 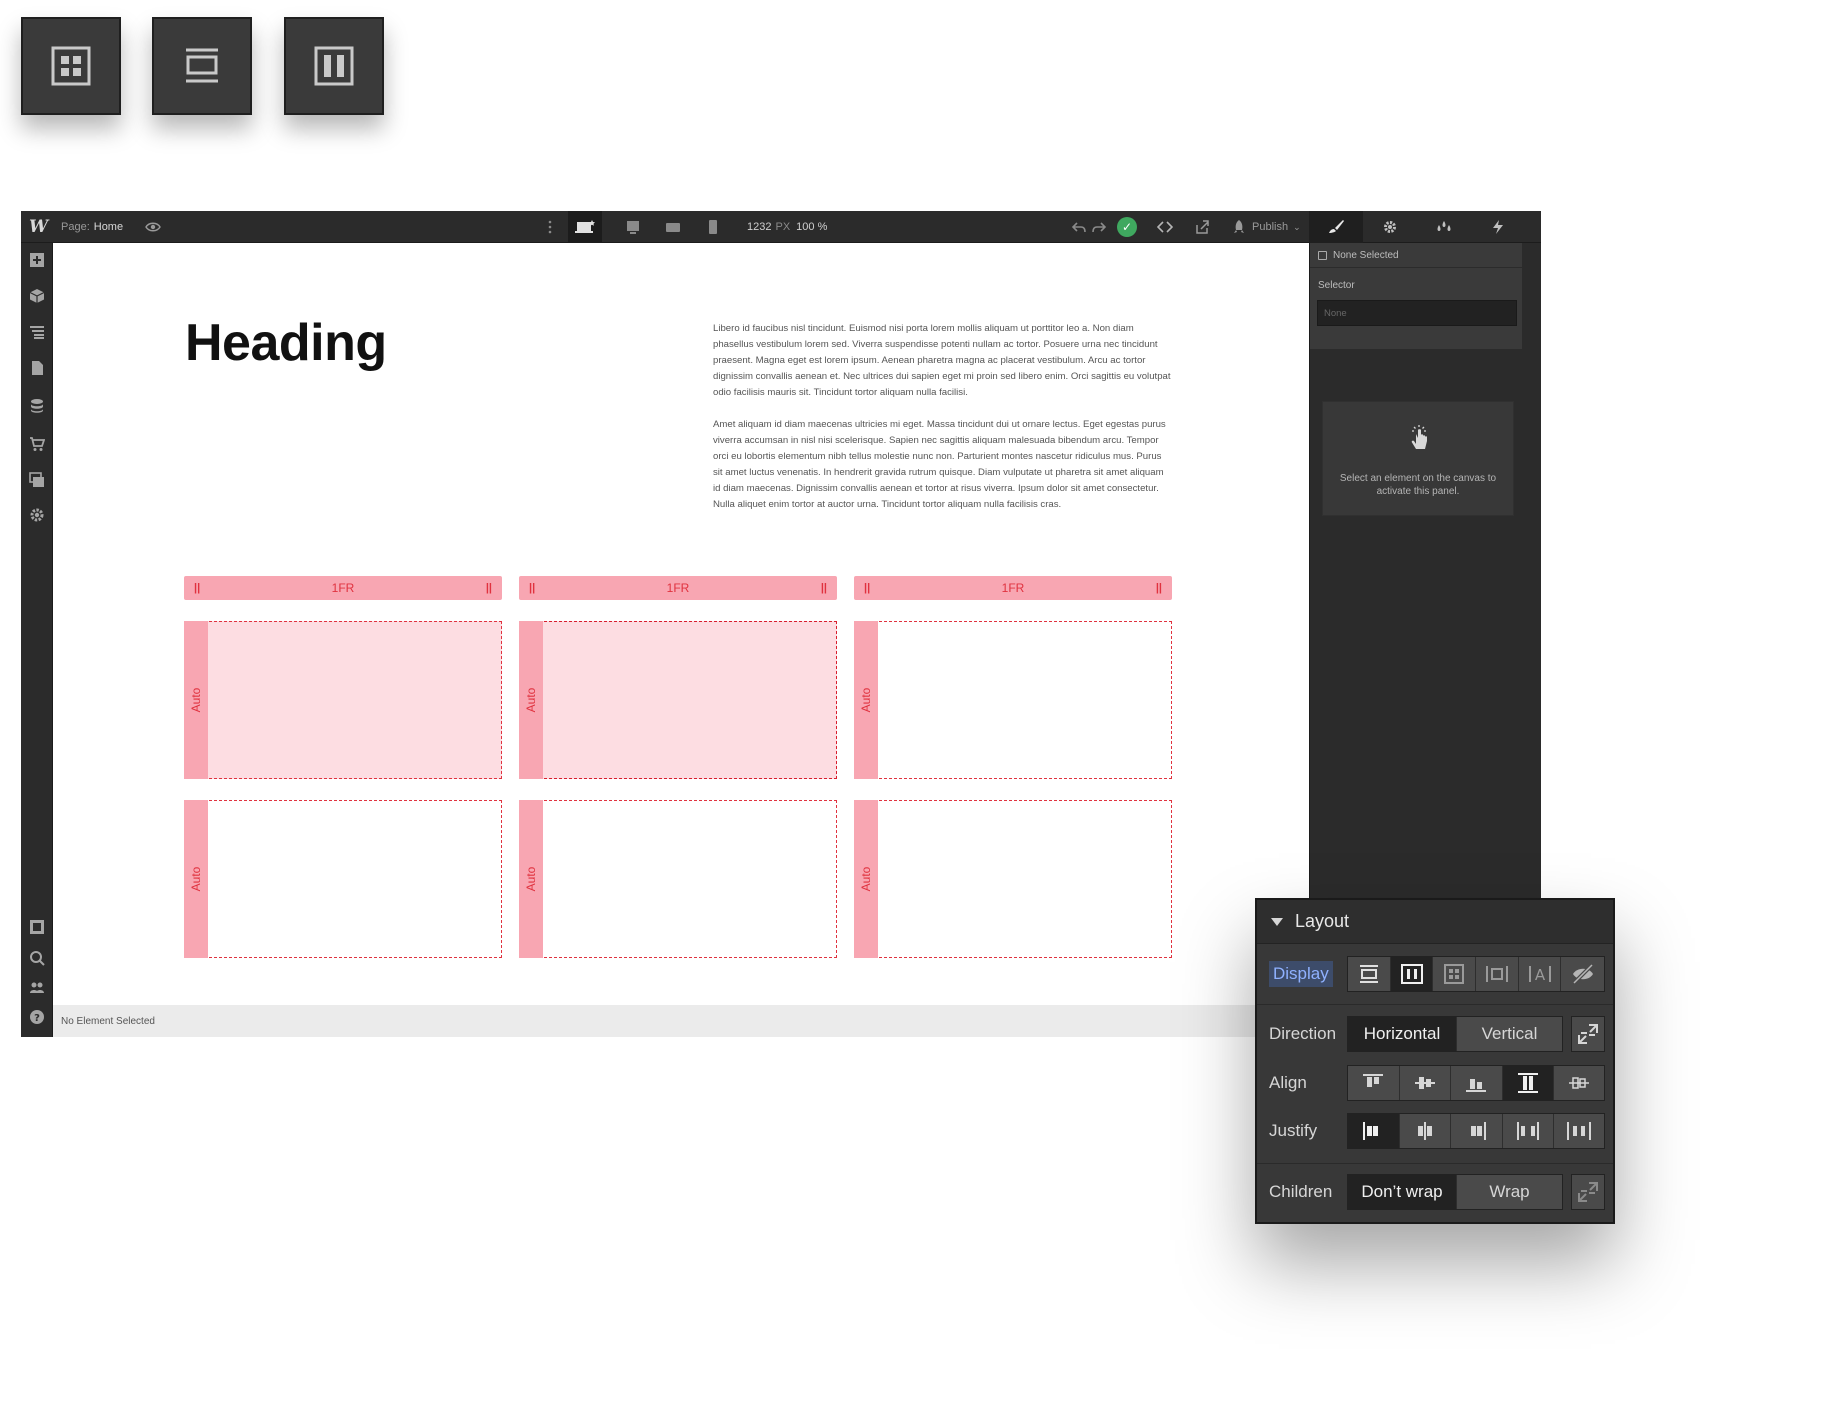 What do you see at coordinates (75, 227) in the screenshot?
I see `page-label: Page:` at bounding box center [75, 227].